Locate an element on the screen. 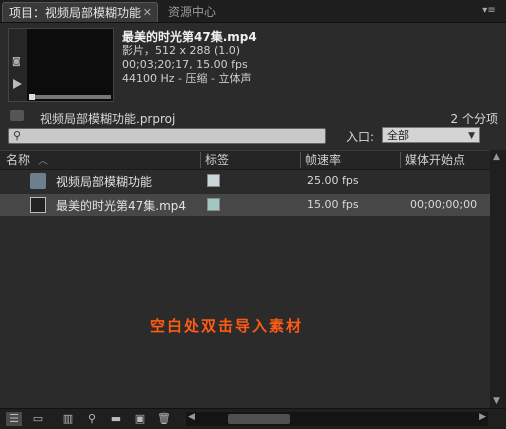 The image size is (506, 429). clip-duration: 00;03;20;17, 15.00 fps is located at coordinates (185, 64).